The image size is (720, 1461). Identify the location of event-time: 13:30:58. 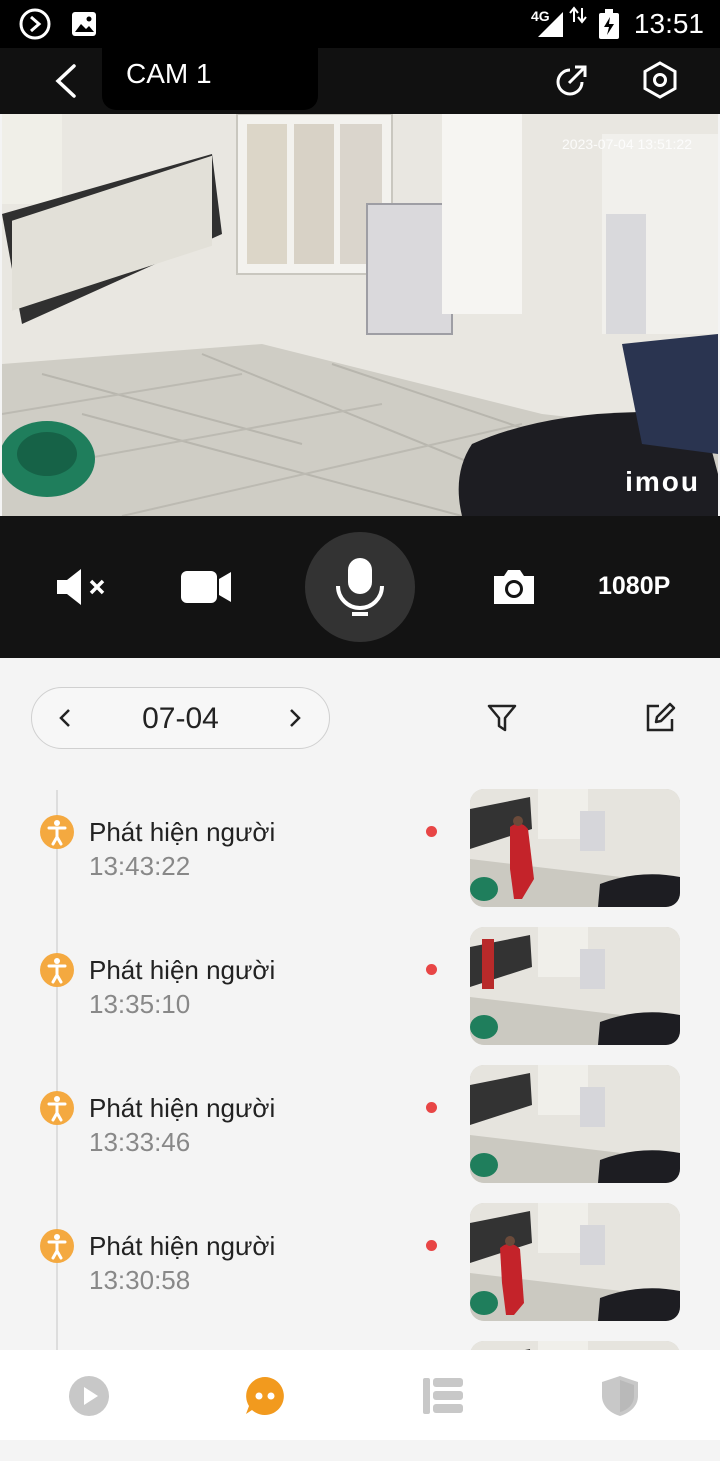
(140, 1280).